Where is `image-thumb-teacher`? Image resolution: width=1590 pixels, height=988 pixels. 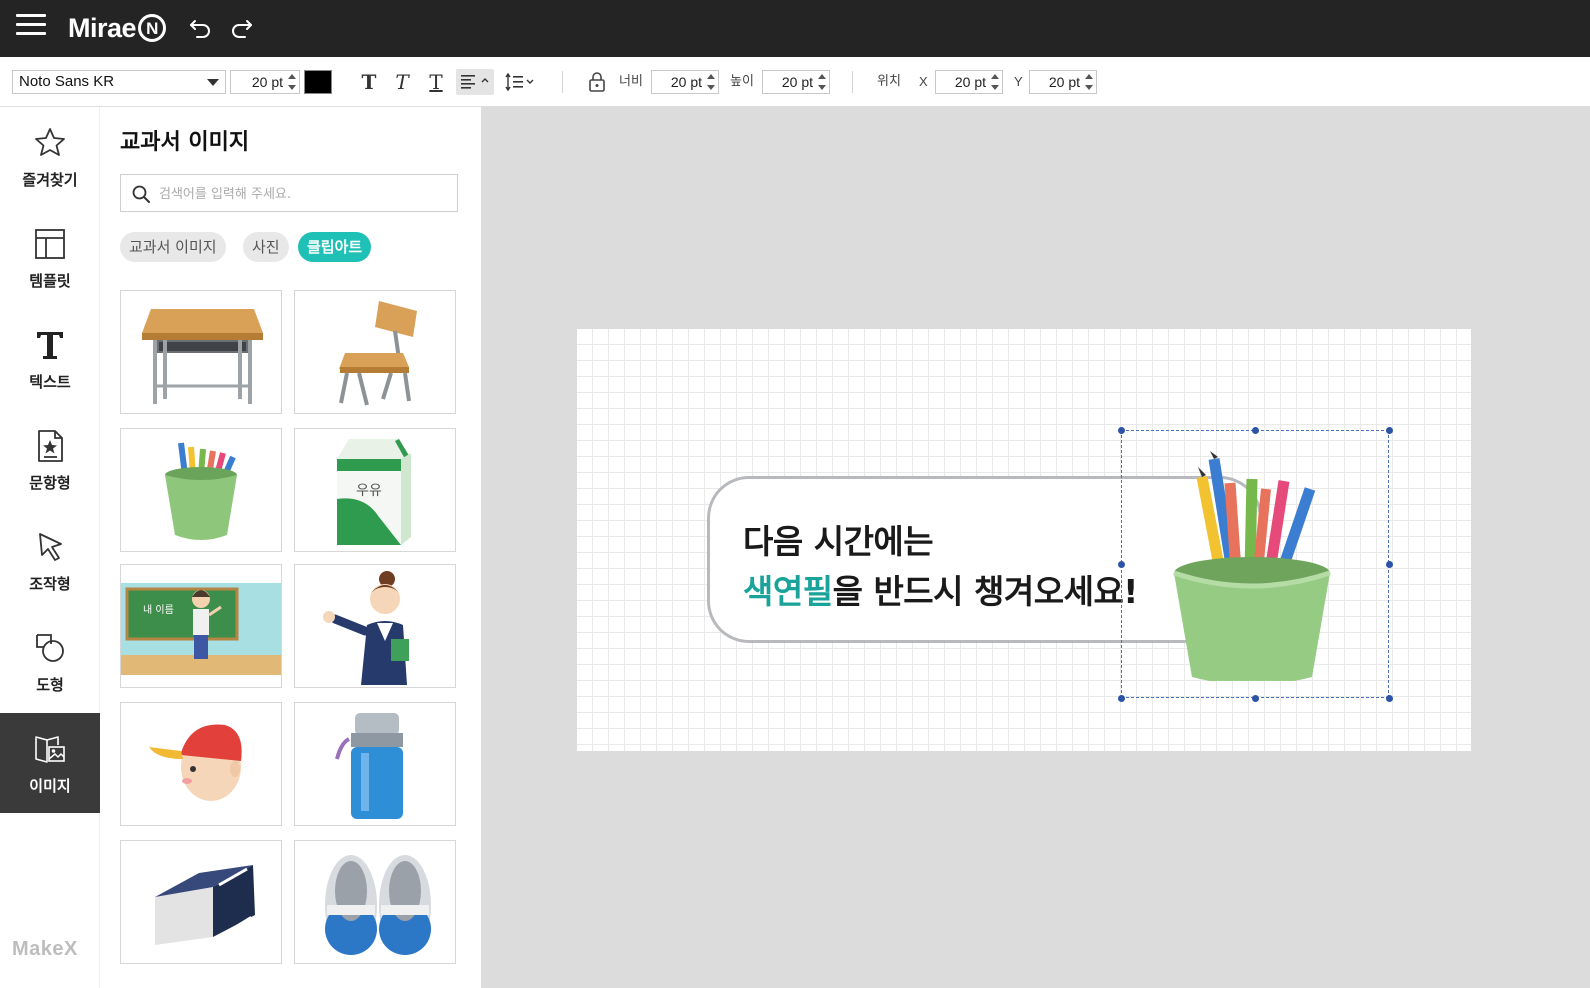 image-thumb-teacher is located at coordinates (375, 626).